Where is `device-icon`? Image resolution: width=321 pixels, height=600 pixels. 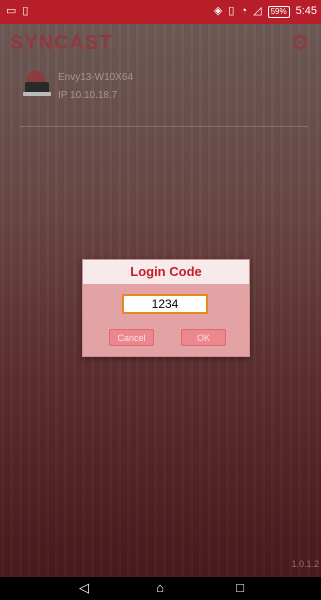 device-icon is located at coordinates (37, 84).